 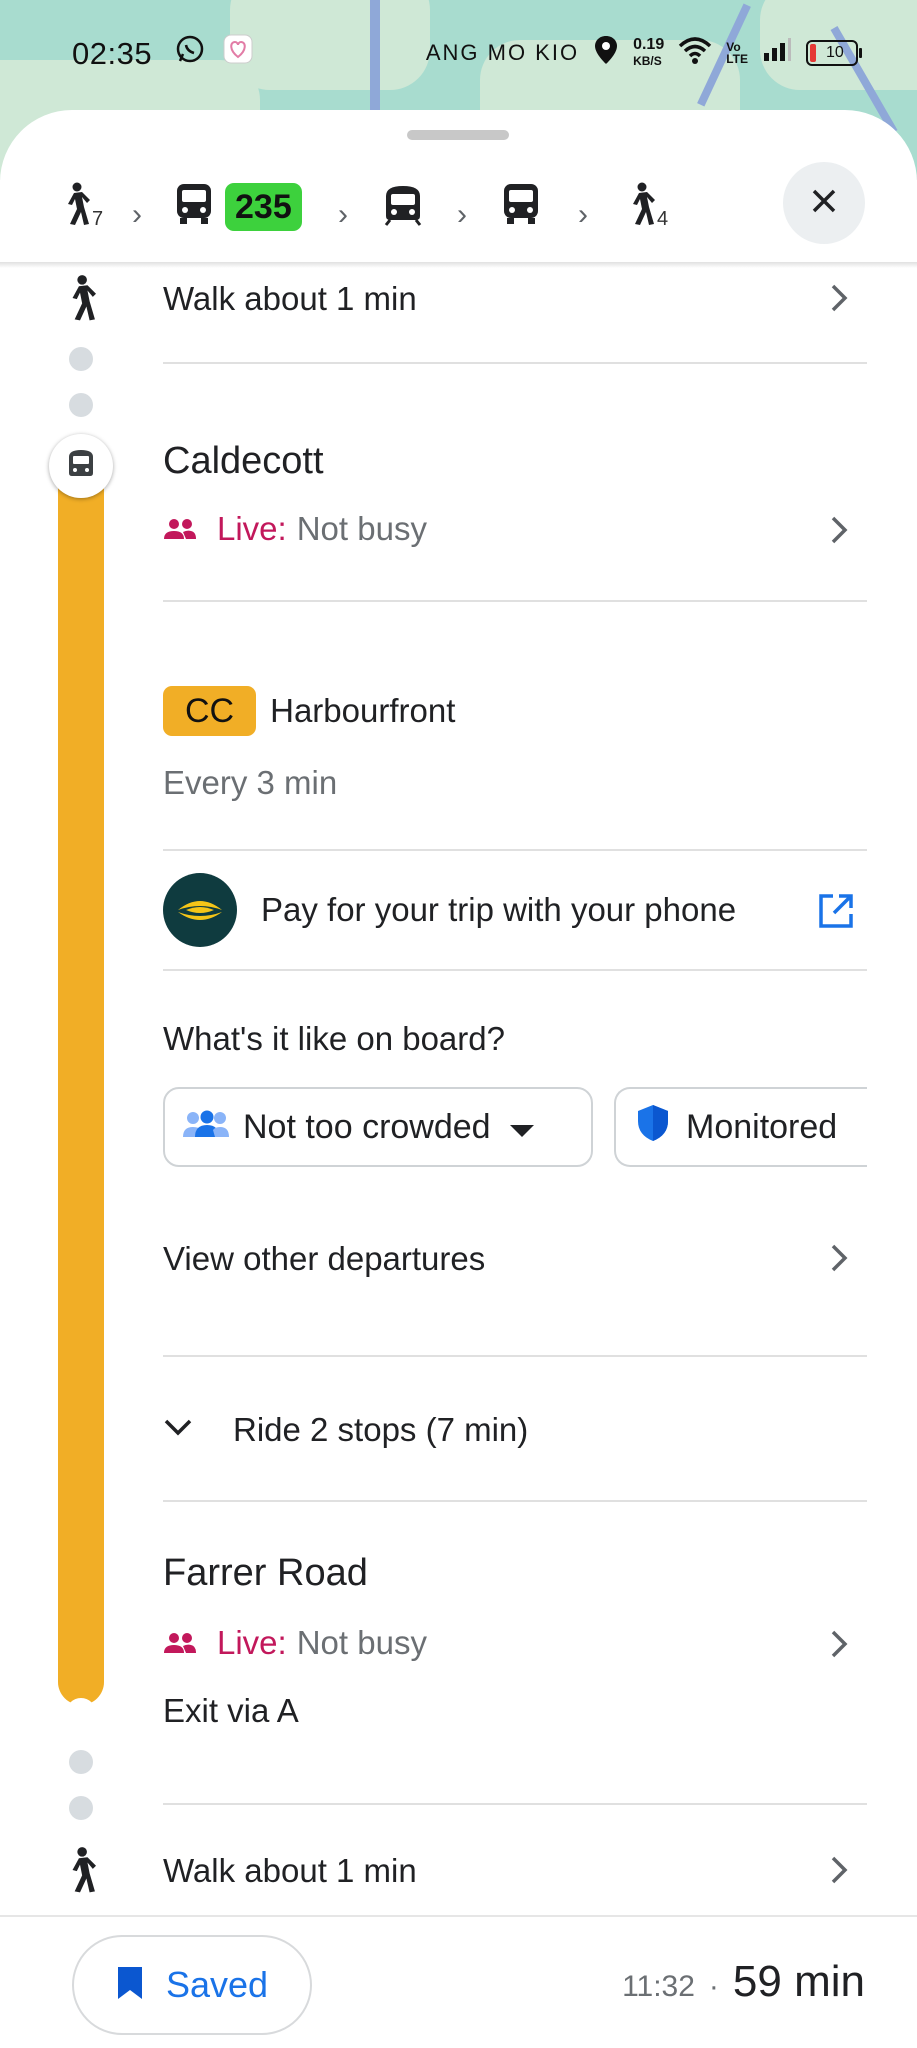 What do you see at coordinates (367, 1126) in the screenshot?
I see `crowd-option-label: Not too crowded` at bounding box center [367, 1126].